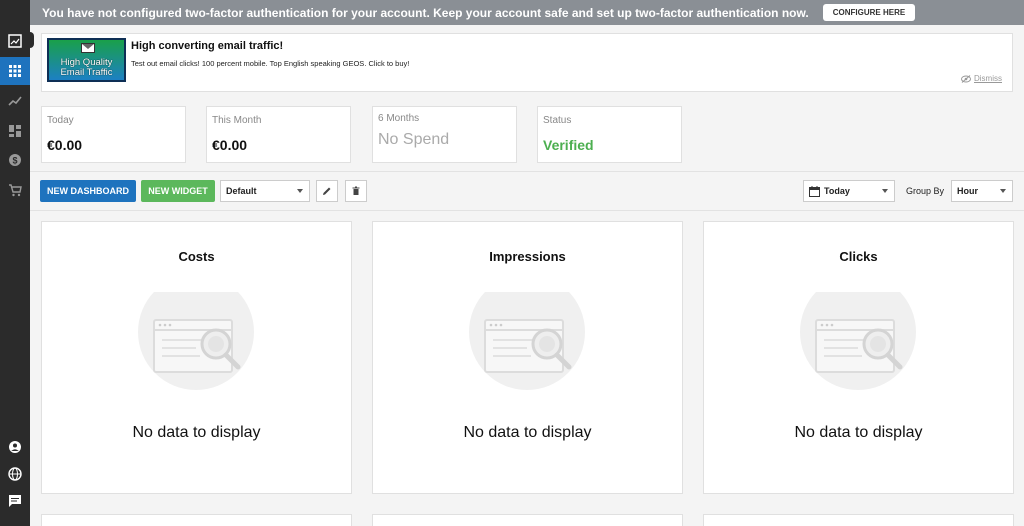  What do you see at coordinates (265, 191) in the screenshot?
I see `dashboard-select: Default` at bounding box center [265, 191].